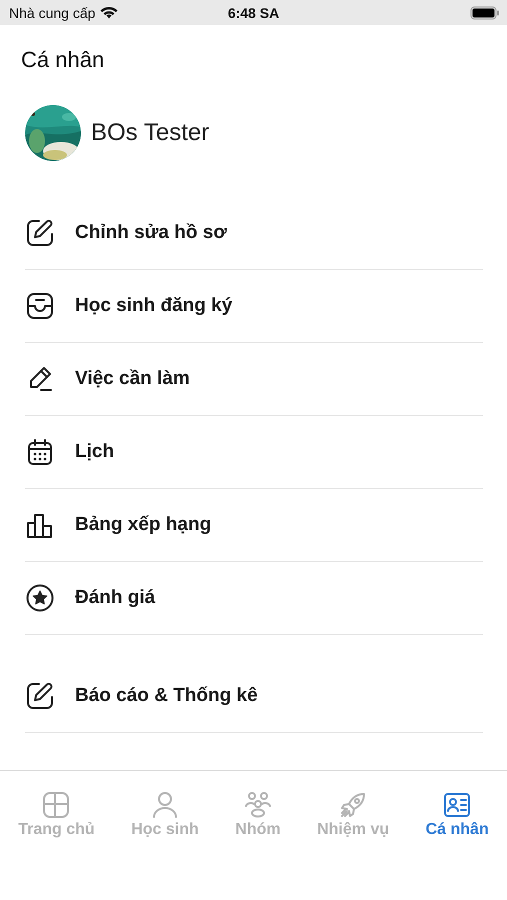 This screenshot has width=507, height=900. I want to click on grid-icon, so click(56, 805).